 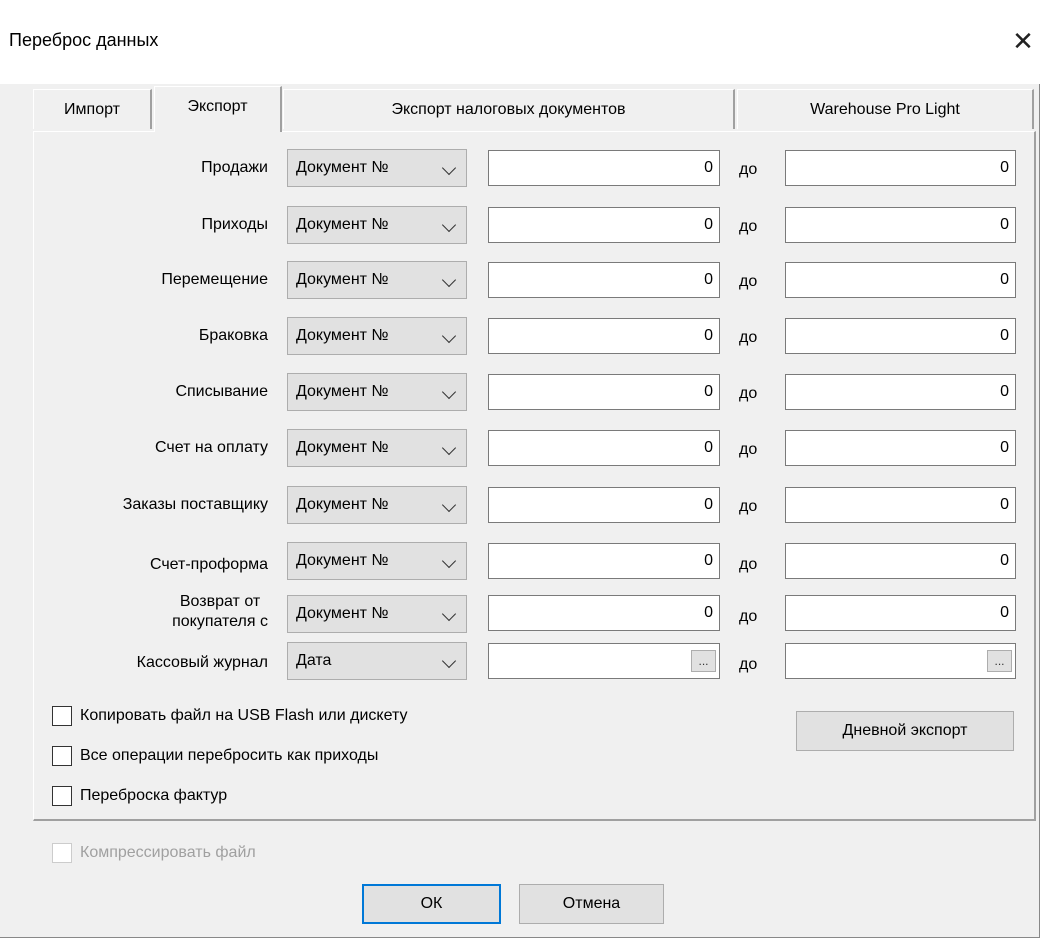 I want to click on row-label: Кассовый журнал, so click(x=202, y=662).